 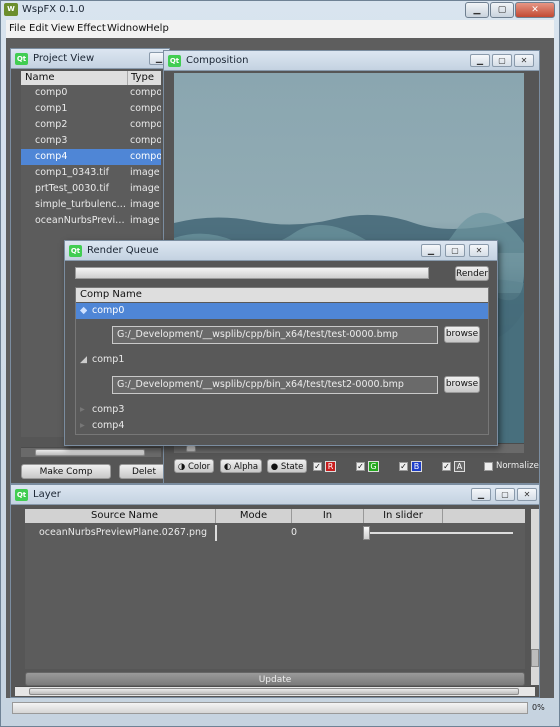 What do you see at coordinates (481, 494) in the screenshot?
I see `layer-minimize-button: ▁` at bounding box center [481, 494].